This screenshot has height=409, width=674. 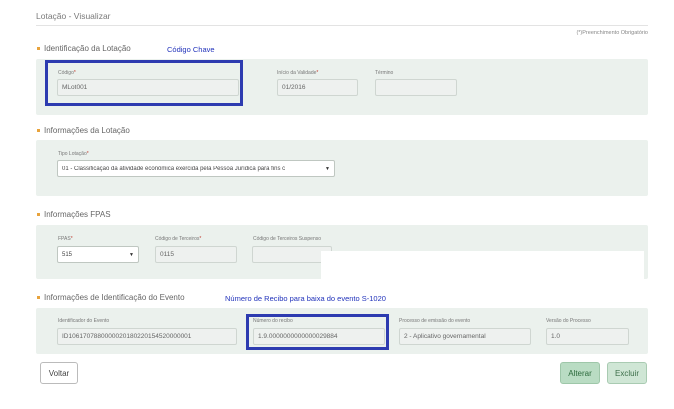 I want to click on title-divider, so click(x=342, y=25).